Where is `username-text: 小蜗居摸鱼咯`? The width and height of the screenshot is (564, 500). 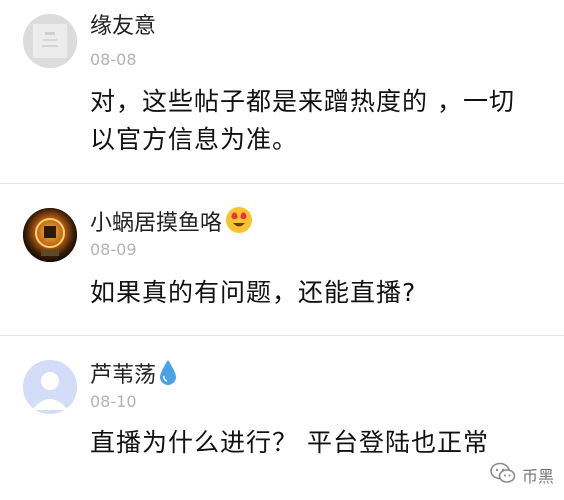
username-text: 小蜗居摸鱼咯 is located at coordinates (156, 223).